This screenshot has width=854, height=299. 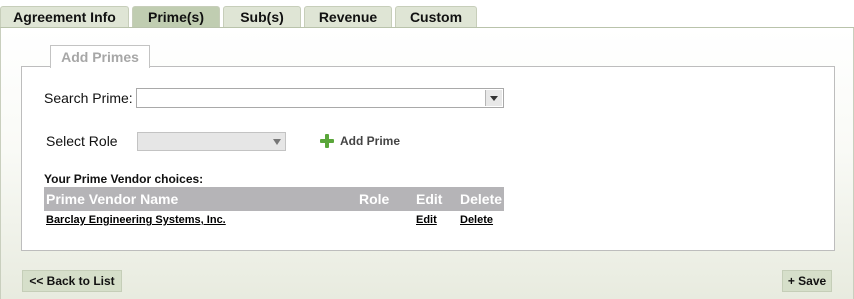 I want to click on panel-legend: Add Primes, so click(x=100, y=56).